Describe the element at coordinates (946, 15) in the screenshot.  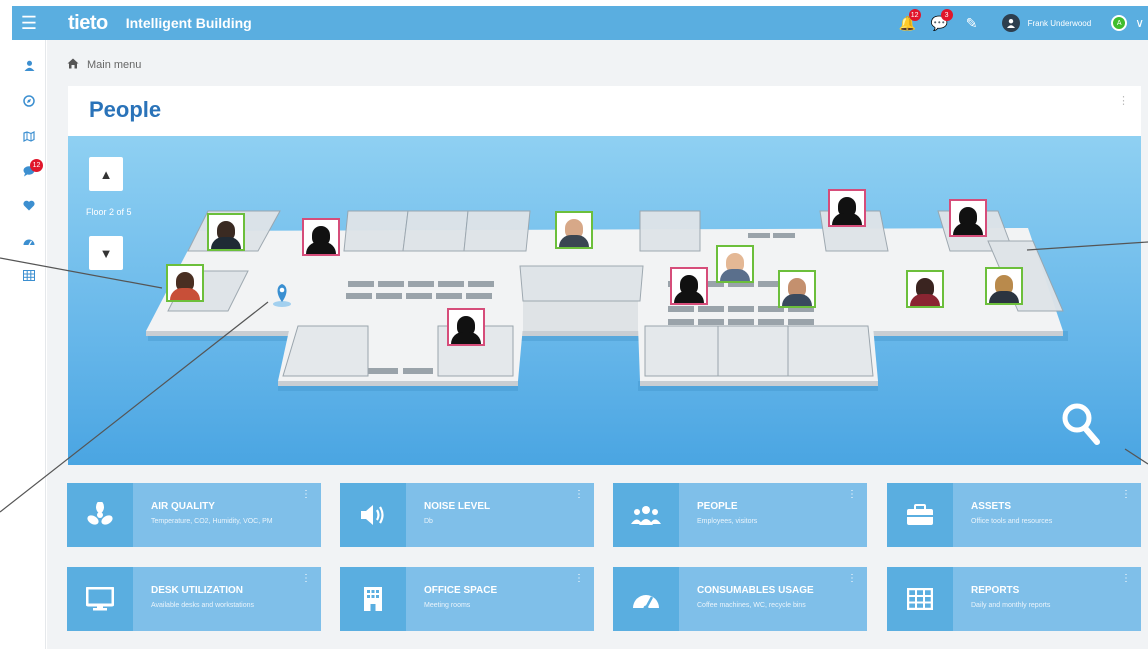
I see `messages-badge: 3` at that location.